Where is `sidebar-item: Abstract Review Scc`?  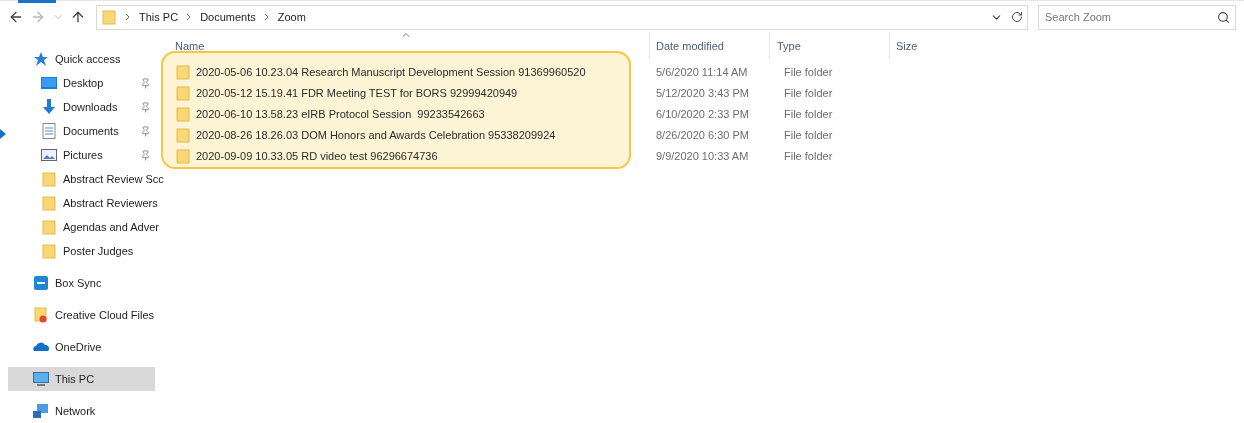 sidebar-item: Abstract Review Scc is located at coordinates (88, 179).